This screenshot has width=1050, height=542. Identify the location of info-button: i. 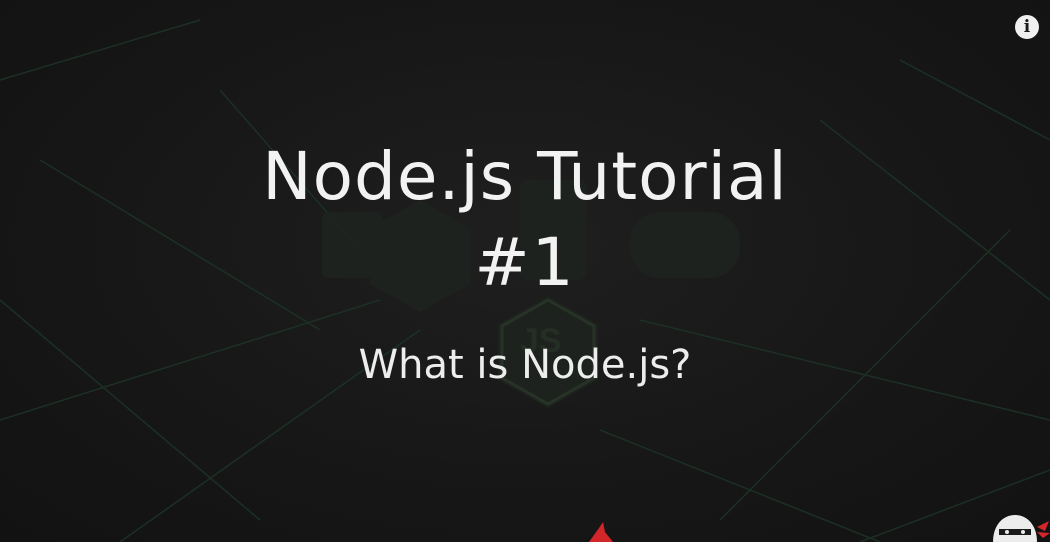
(1027, 27).